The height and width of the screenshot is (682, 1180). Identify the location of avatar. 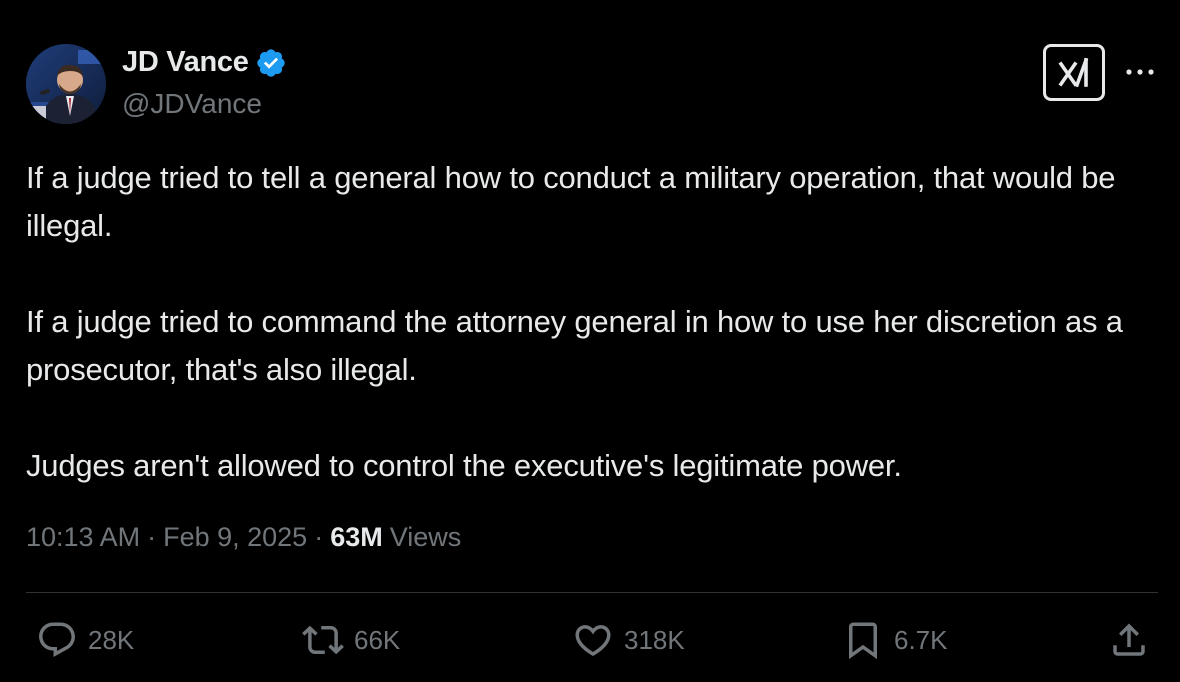
(66, 84).